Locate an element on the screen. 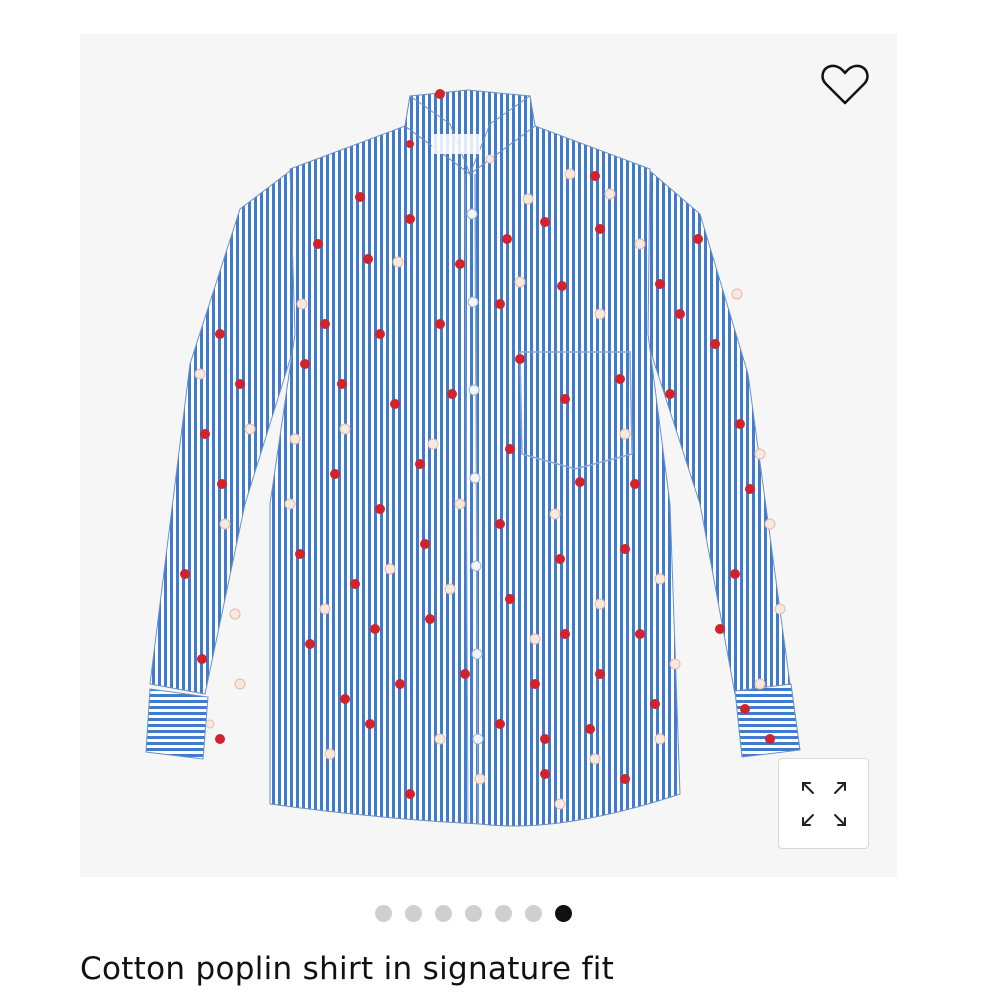 The height and width of the screenshot is (1000, 1000). product-title: Cotton poplin shirt in signature fit is located at coordinates (347, 969).